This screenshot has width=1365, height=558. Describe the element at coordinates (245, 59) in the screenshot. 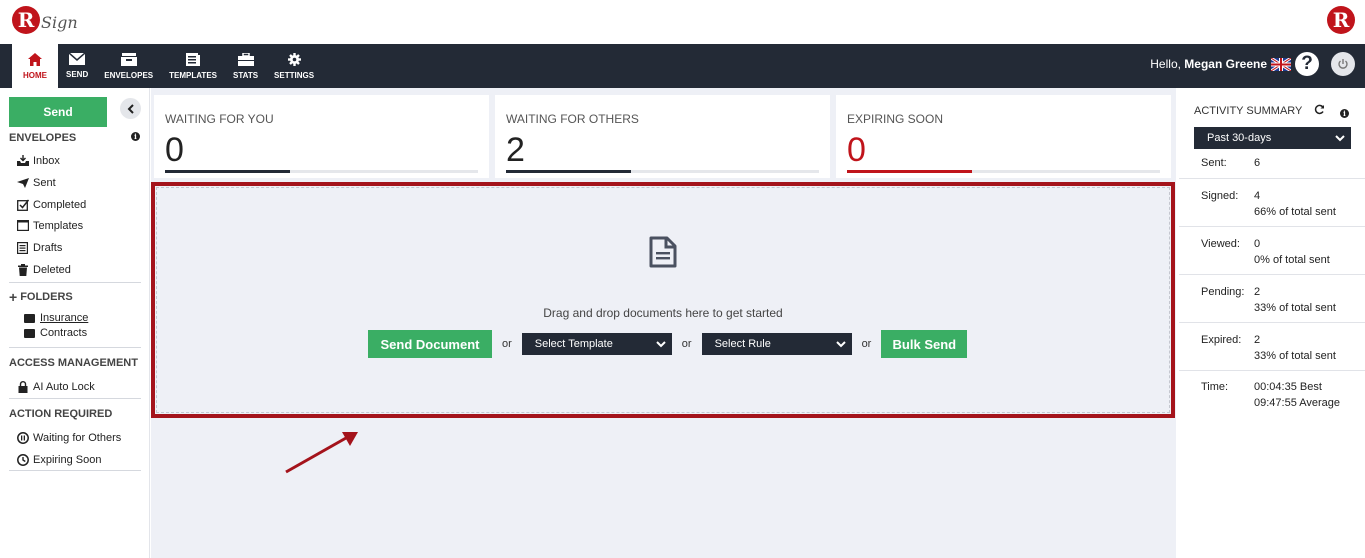

I see `briefcase-icon` at that location.